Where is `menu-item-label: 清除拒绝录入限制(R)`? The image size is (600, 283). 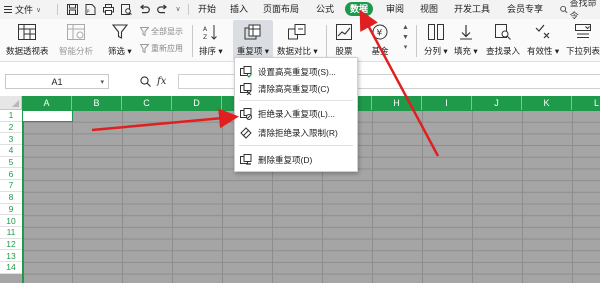
menu-item-label: 清除拒绝录入限制(R) is located at coordinates (298, 132).